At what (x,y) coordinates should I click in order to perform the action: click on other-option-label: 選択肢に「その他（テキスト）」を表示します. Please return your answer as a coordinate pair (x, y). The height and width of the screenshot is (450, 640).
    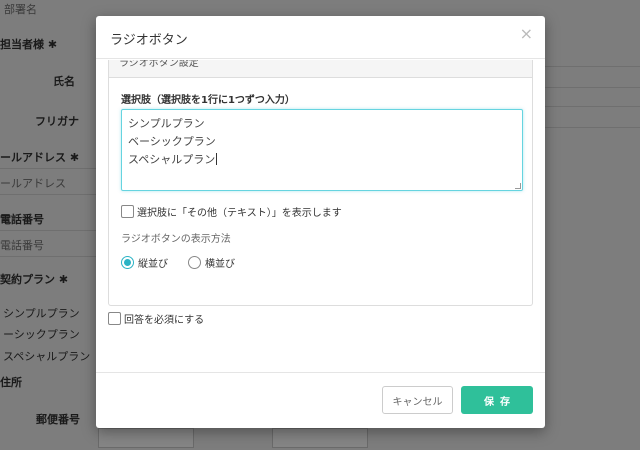
    Looking at the image, I should click on (239, 213).